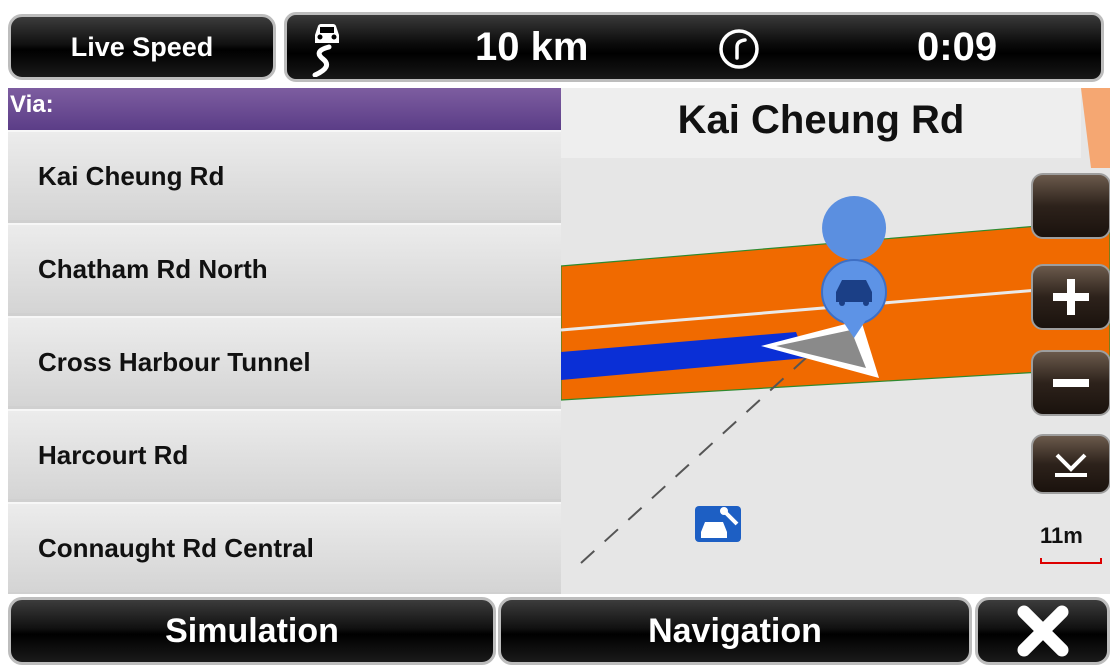  What do you see at coordinates (284, 547) in the screenshot?
I see `via-item: Connaught Rd Central` at bounding box center [284, 547].